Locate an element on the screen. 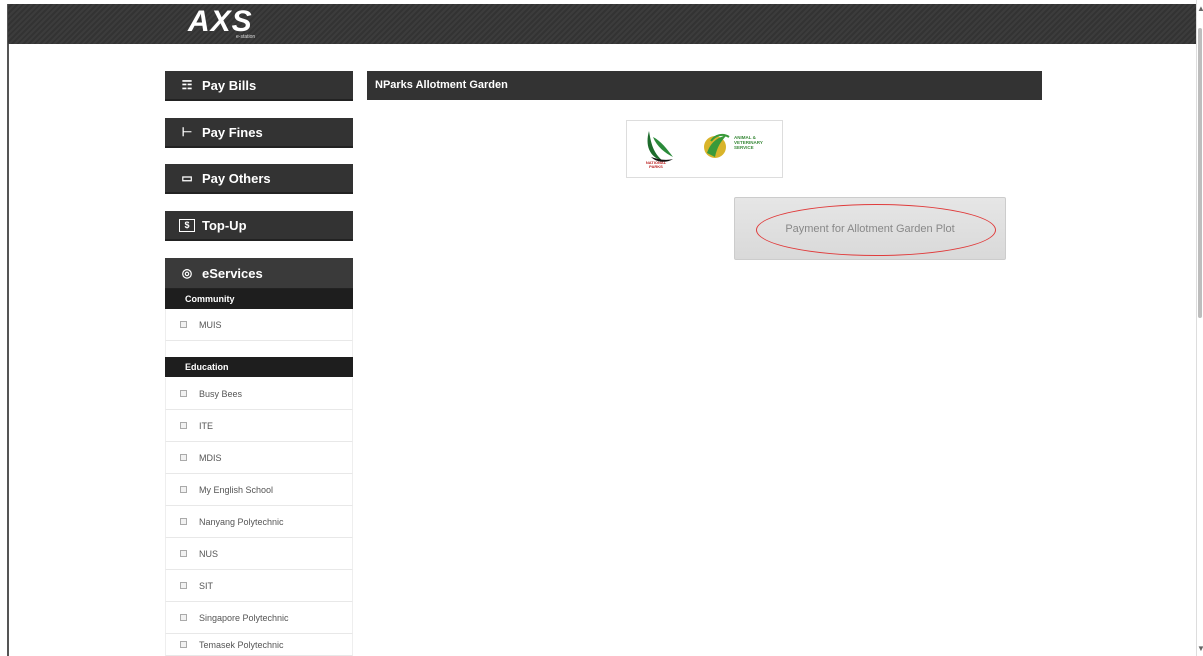 This screenshot has height=656, width=1203. list-item-label: Busy Bees is located at coordinates (221, 393).